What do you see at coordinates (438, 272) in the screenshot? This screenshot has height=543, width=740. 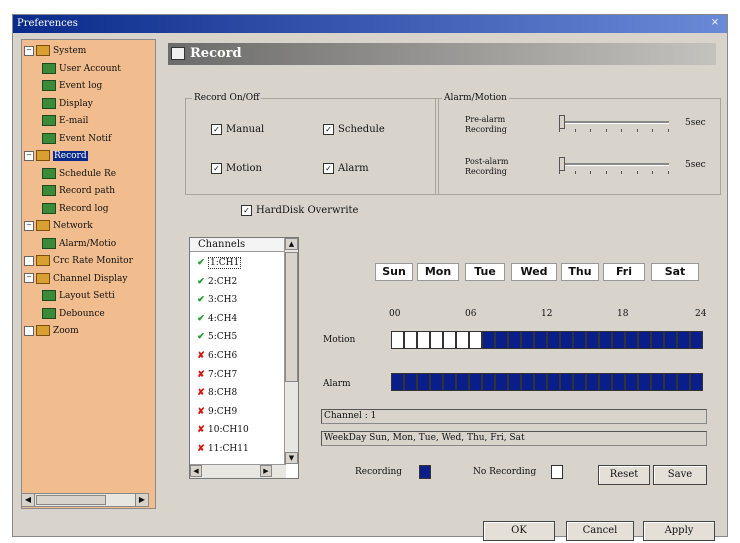 I see `day-button-mon: Mon` at bounding box center [438, 272].